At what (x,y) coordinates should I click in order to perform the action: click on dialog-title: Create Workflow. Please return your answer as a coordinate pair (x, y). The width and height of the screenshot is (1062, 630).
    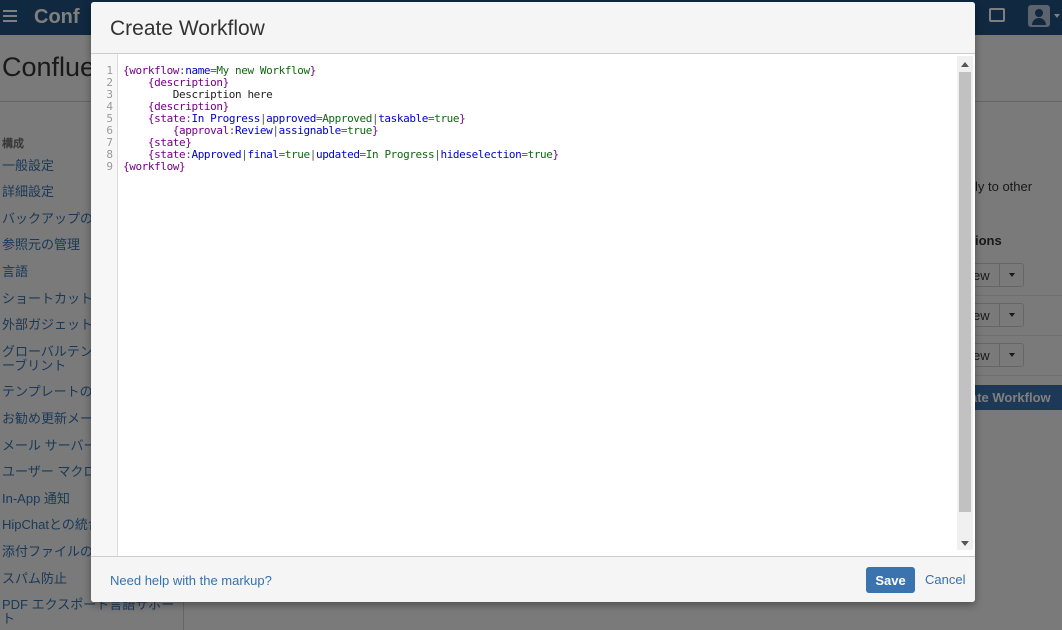
    Looking at the image, I should click on (187, 28).